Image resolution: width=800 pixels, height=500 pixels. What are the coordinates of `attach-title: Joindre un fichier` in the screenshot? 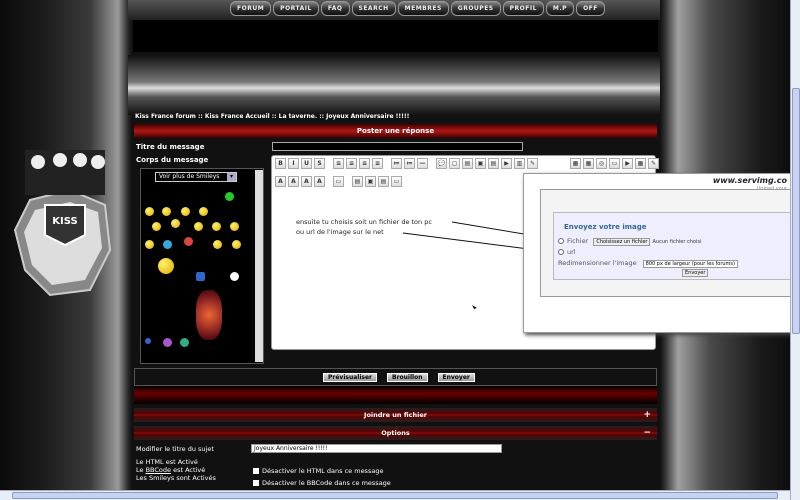 It's located at (395, 415).